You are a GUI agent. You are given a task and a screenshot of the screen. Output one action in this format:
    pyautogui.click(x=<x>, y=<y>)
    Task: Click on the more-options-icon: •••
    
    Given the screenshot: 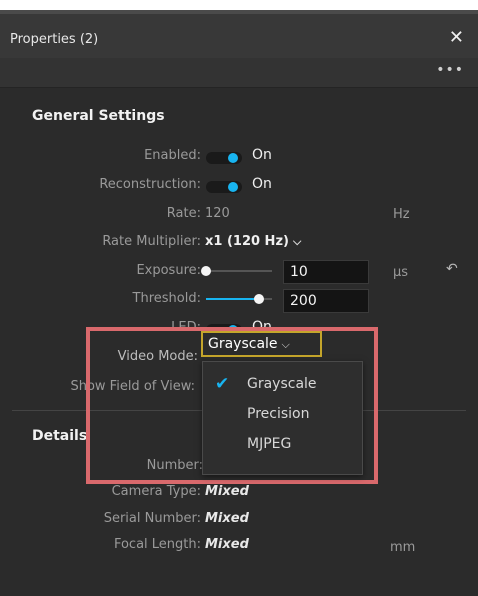 What is the action you would take?
    pyautogui.click(x=450, y=70)
    